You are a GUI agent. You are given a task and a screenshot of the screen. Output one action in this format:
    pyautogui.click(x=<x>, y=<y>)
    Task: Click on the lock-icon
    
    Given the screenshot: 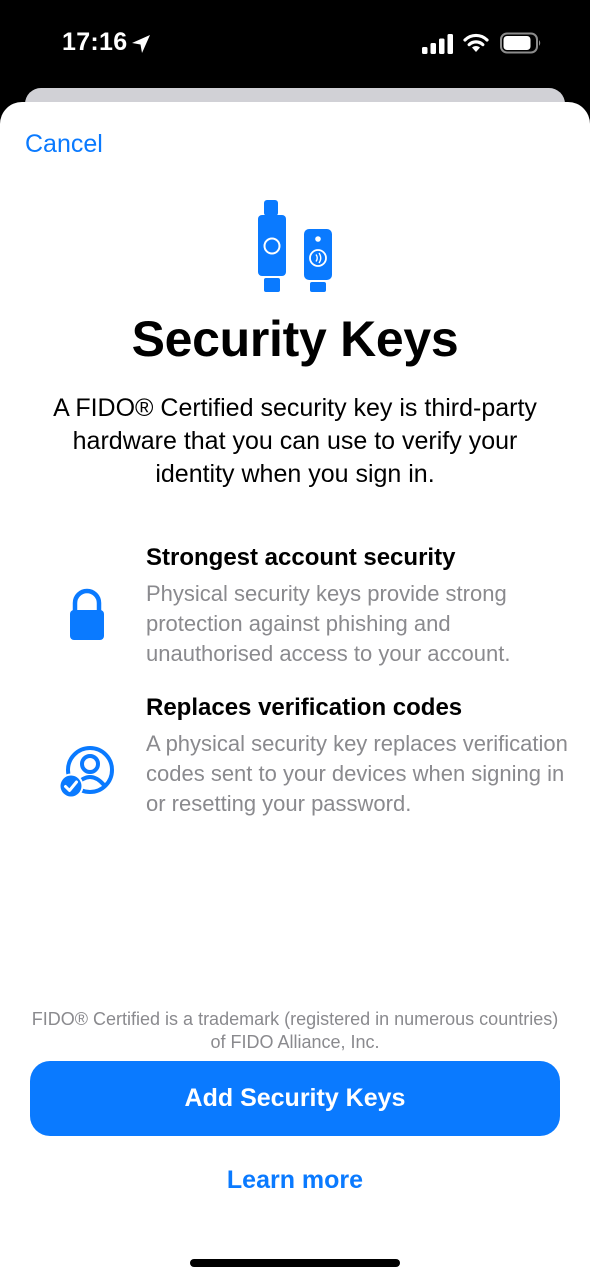 What is the action you would take?
    pyautogui.click(x=87, y=614)
    